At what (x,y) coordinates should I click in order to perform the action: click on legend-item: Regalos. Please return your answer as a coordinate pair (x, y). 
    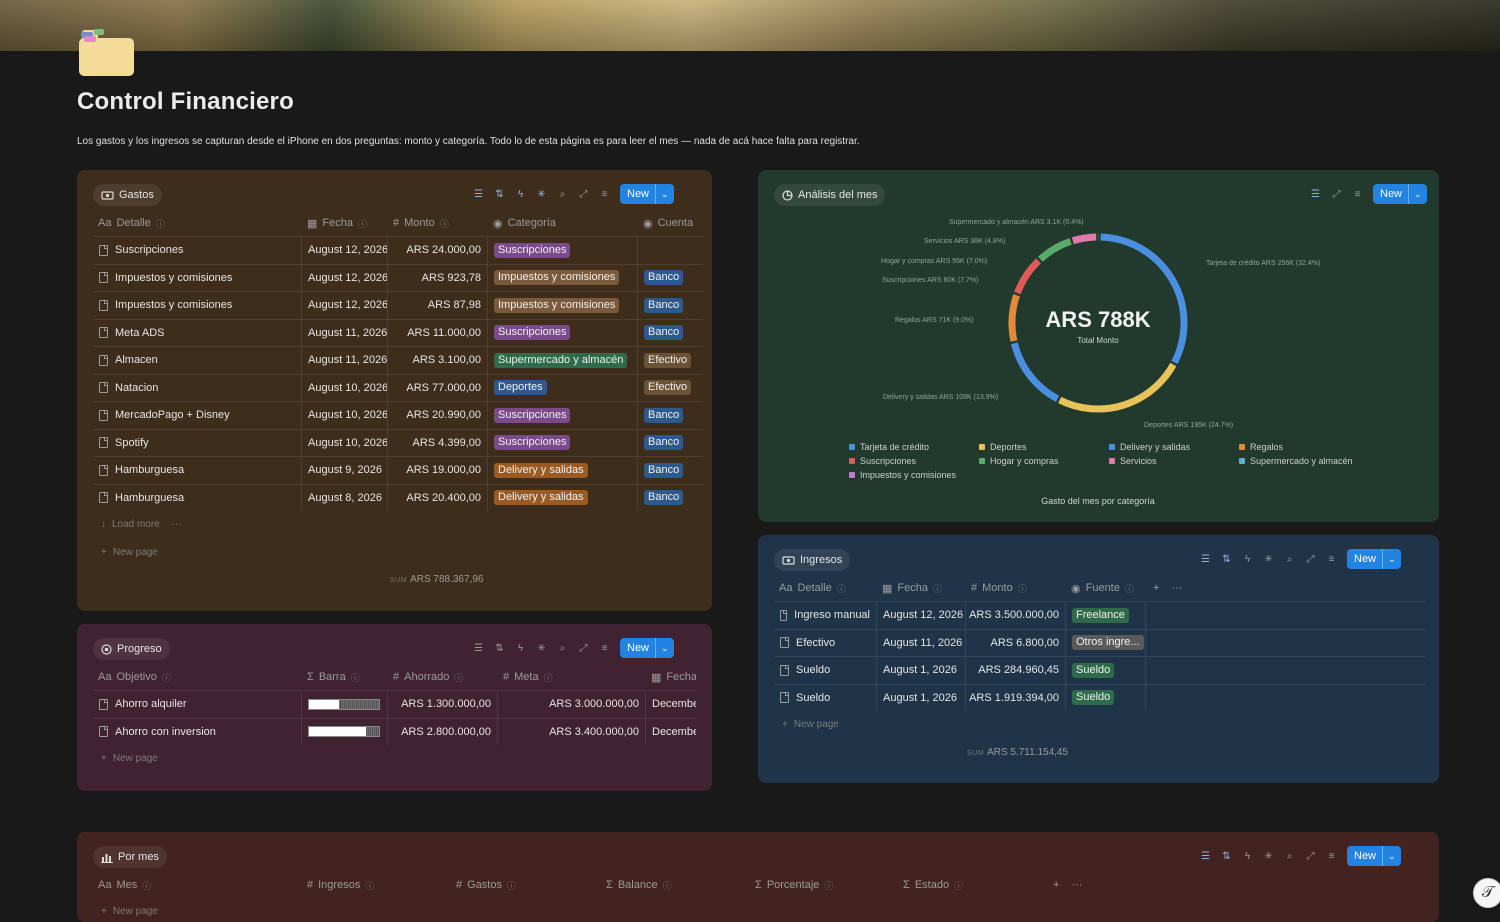
    Looking at the image, I should click on (1261, 447).